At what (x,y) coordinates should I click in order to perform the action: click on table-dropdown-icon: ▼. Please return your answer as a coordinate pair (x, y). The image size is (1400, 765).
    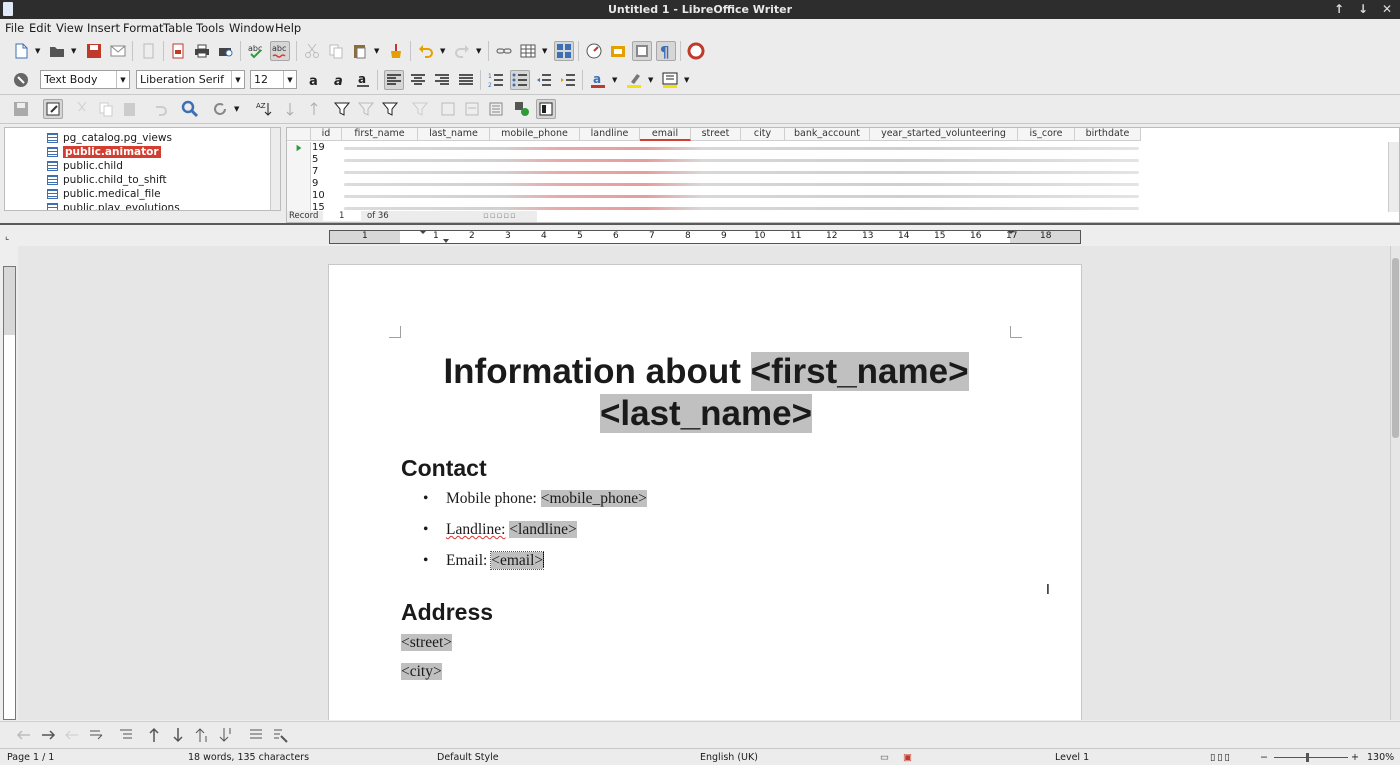
    Looking at the image, I should click on (545, 51).